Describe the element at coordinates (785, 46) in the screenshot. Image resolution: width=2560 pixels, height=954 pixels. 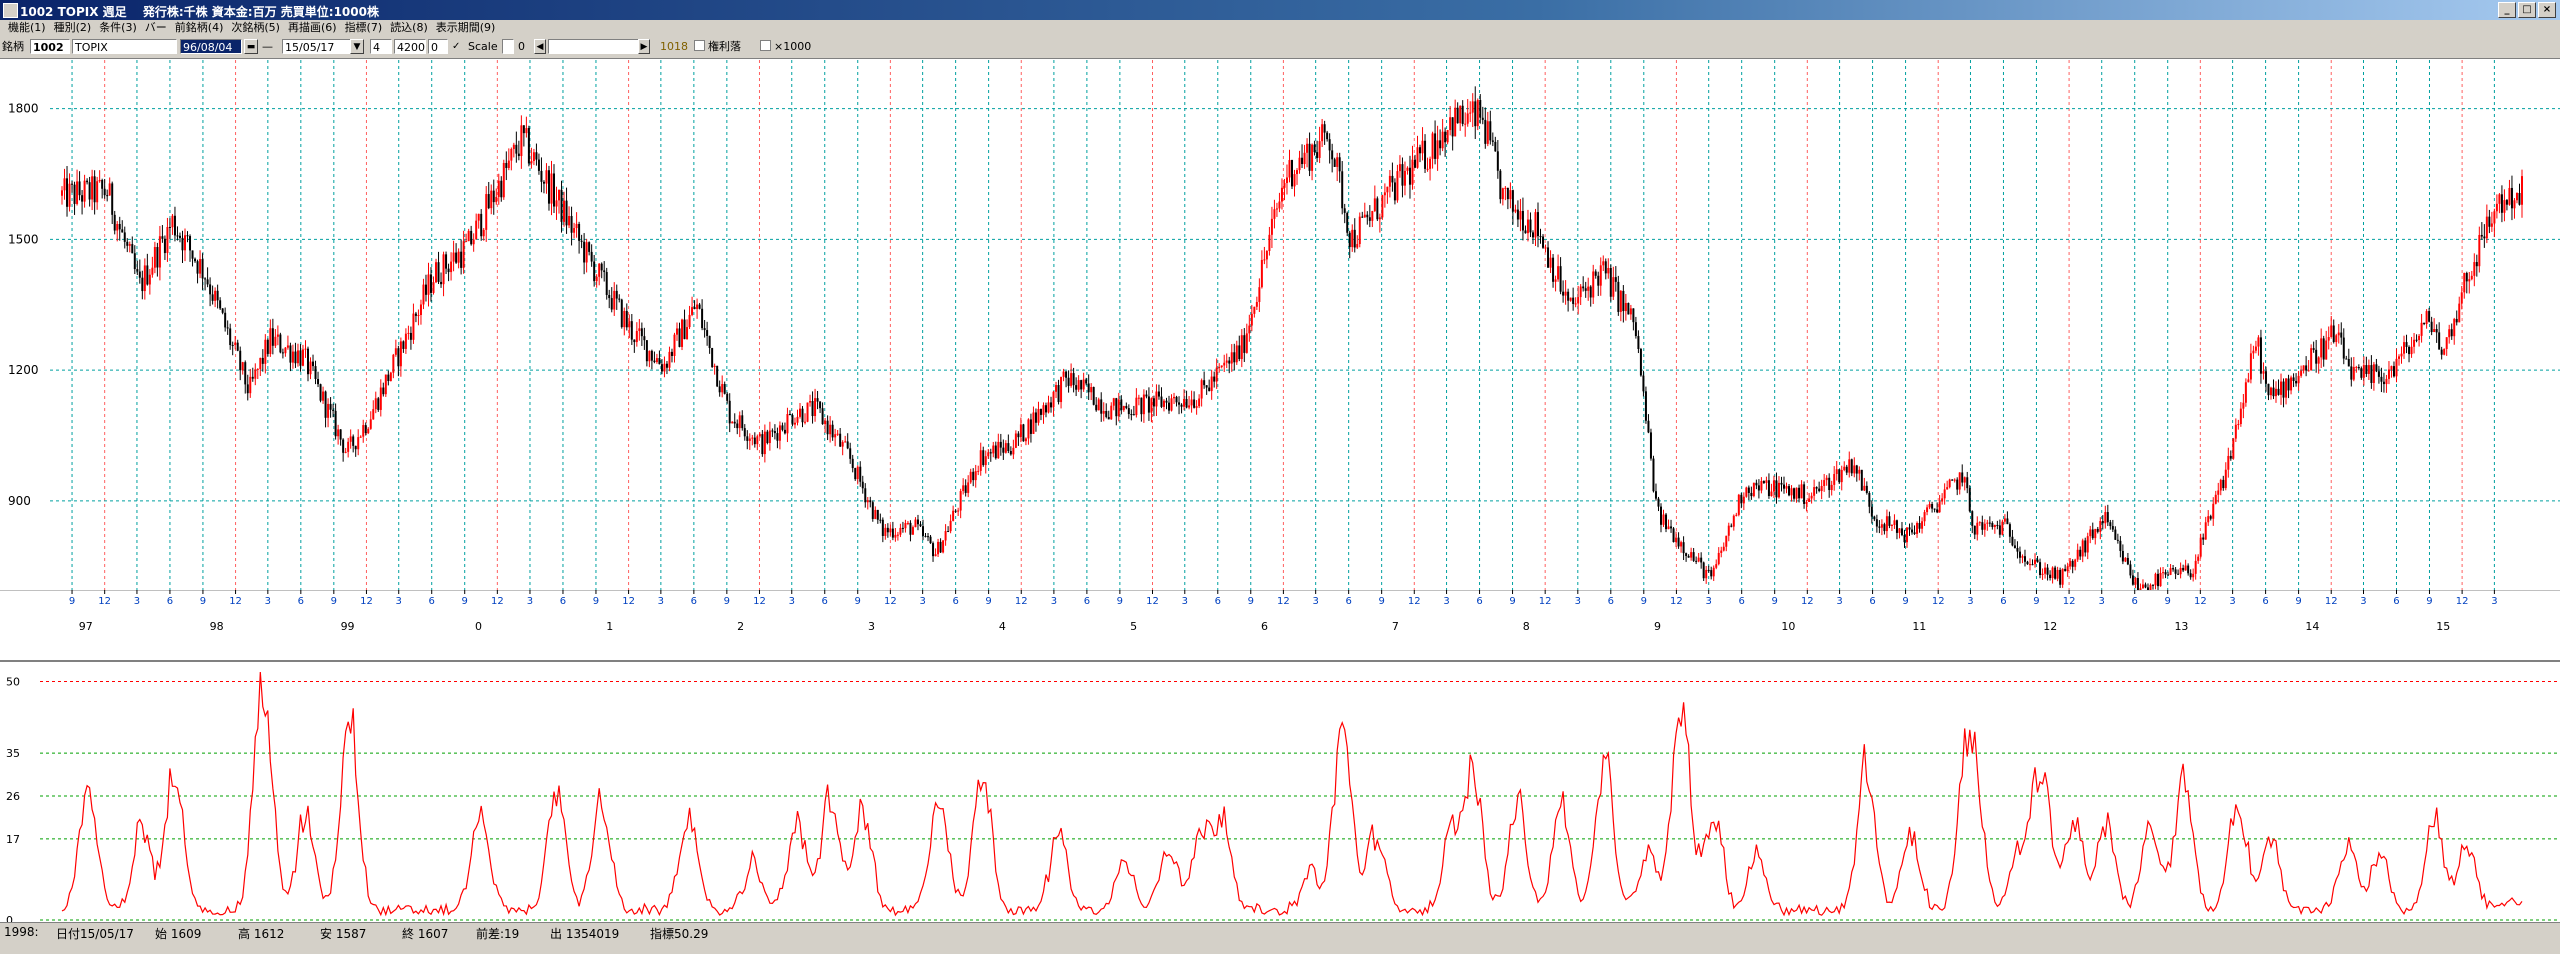
I see `x1000-checkbox: ×1000` at that location.